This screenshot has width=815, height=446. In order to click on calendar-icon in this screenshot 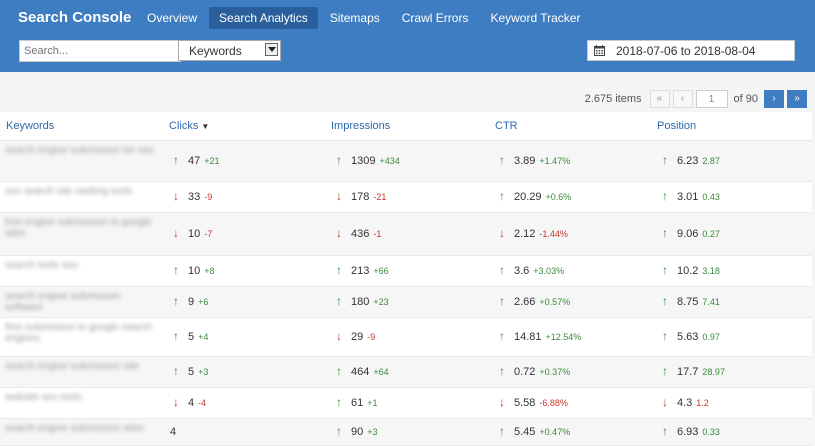, I will do `click(599, 50)`.